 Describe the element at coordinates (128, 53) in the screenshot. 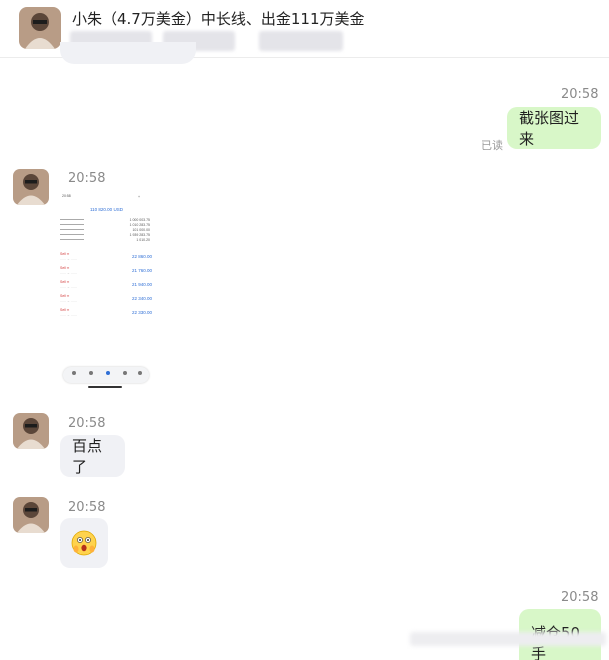

I see `previous-message-bubble` at that location.